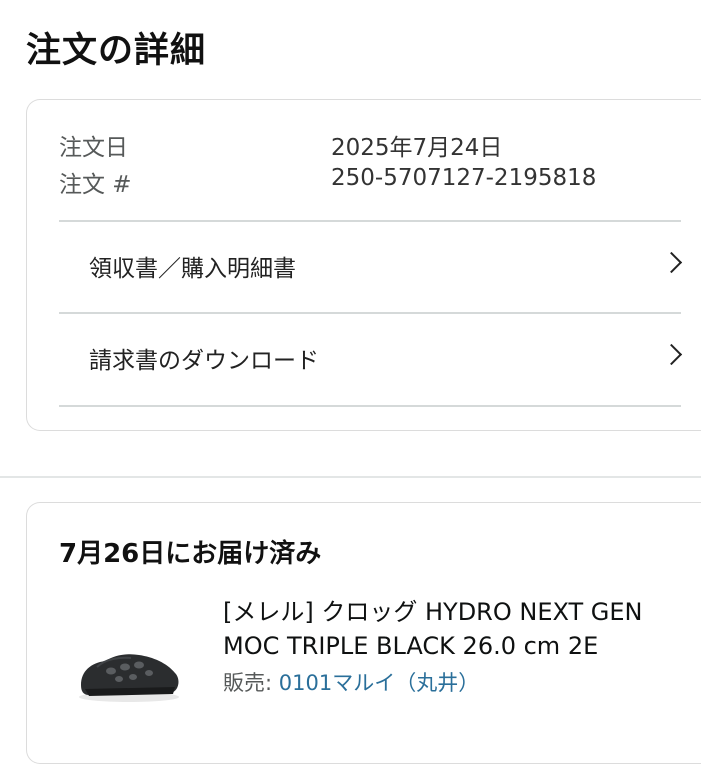  Describe the element at coordinates (370, 406) in the screenshot. I see `divider` at that location.